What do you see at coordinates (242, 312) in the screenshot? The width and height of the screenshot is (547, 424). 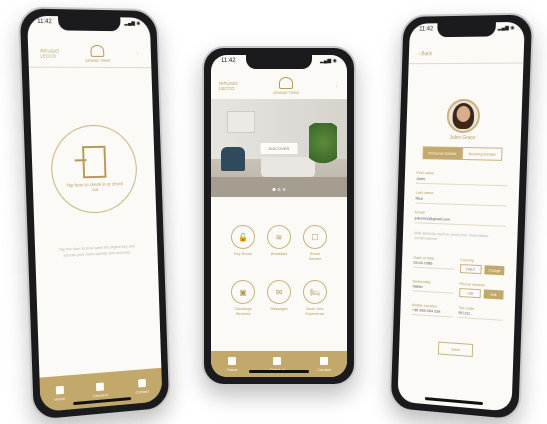 I see `service-label: Concierge Services` at bounding box center [242, 312].